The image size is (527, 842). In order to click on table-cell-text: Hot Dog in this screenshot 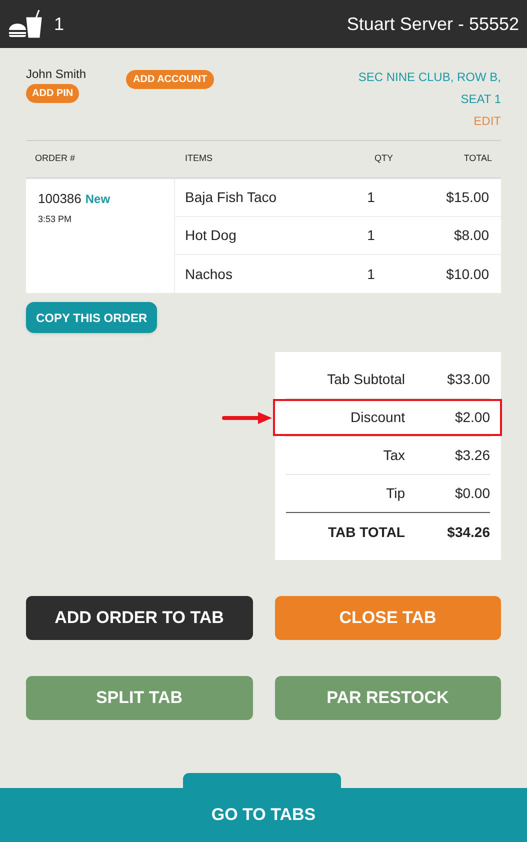, I will do `click(211, 235)`.